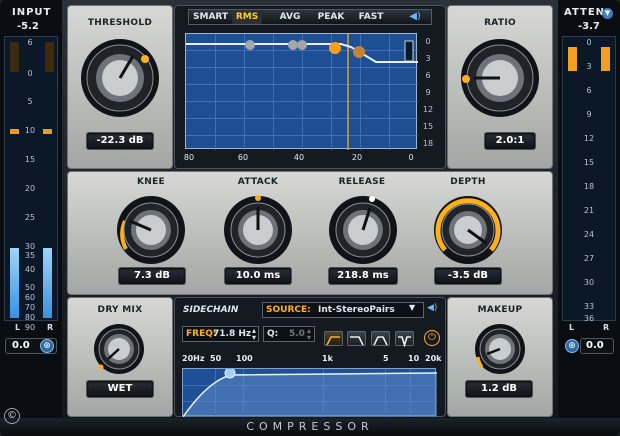  I want to click on input-meter-value: -5.2, so click(28, 26).